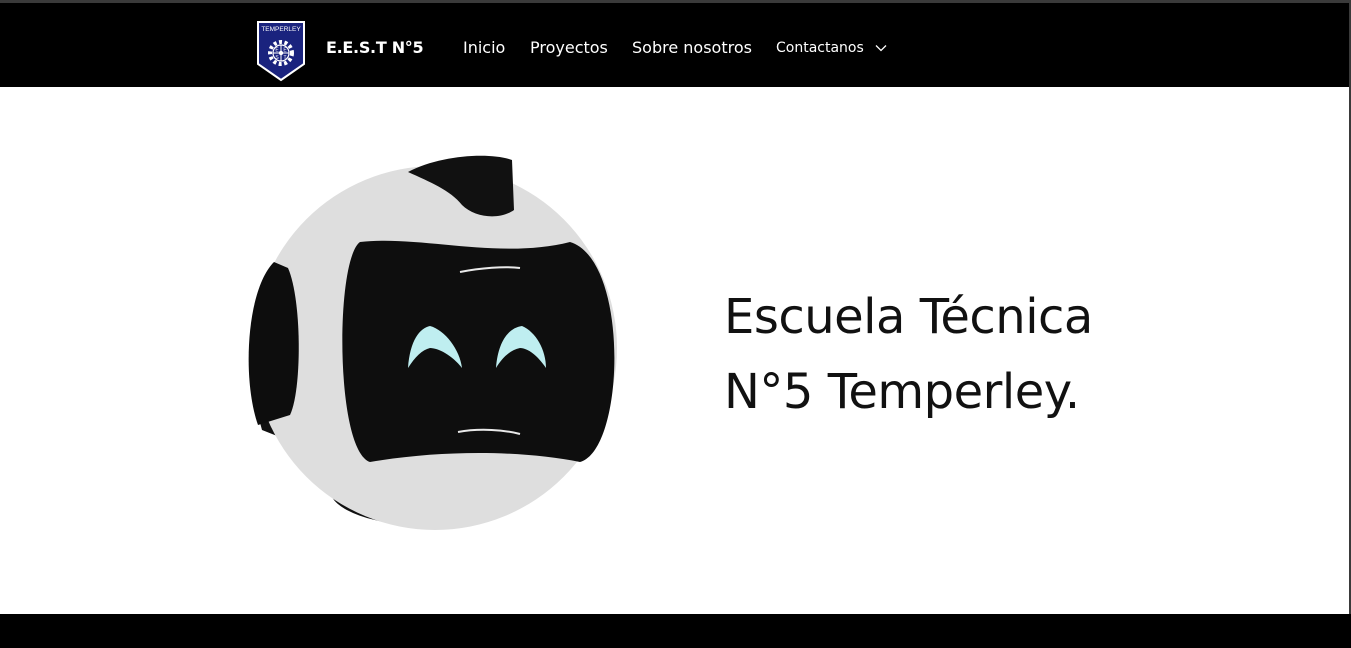 The image size is (1351, 648). What do you see at coordinates (820, 48) in the screenshot?
I see `nav-dropdown-contactanos: Contactanos` at bounding box center [820, 48].